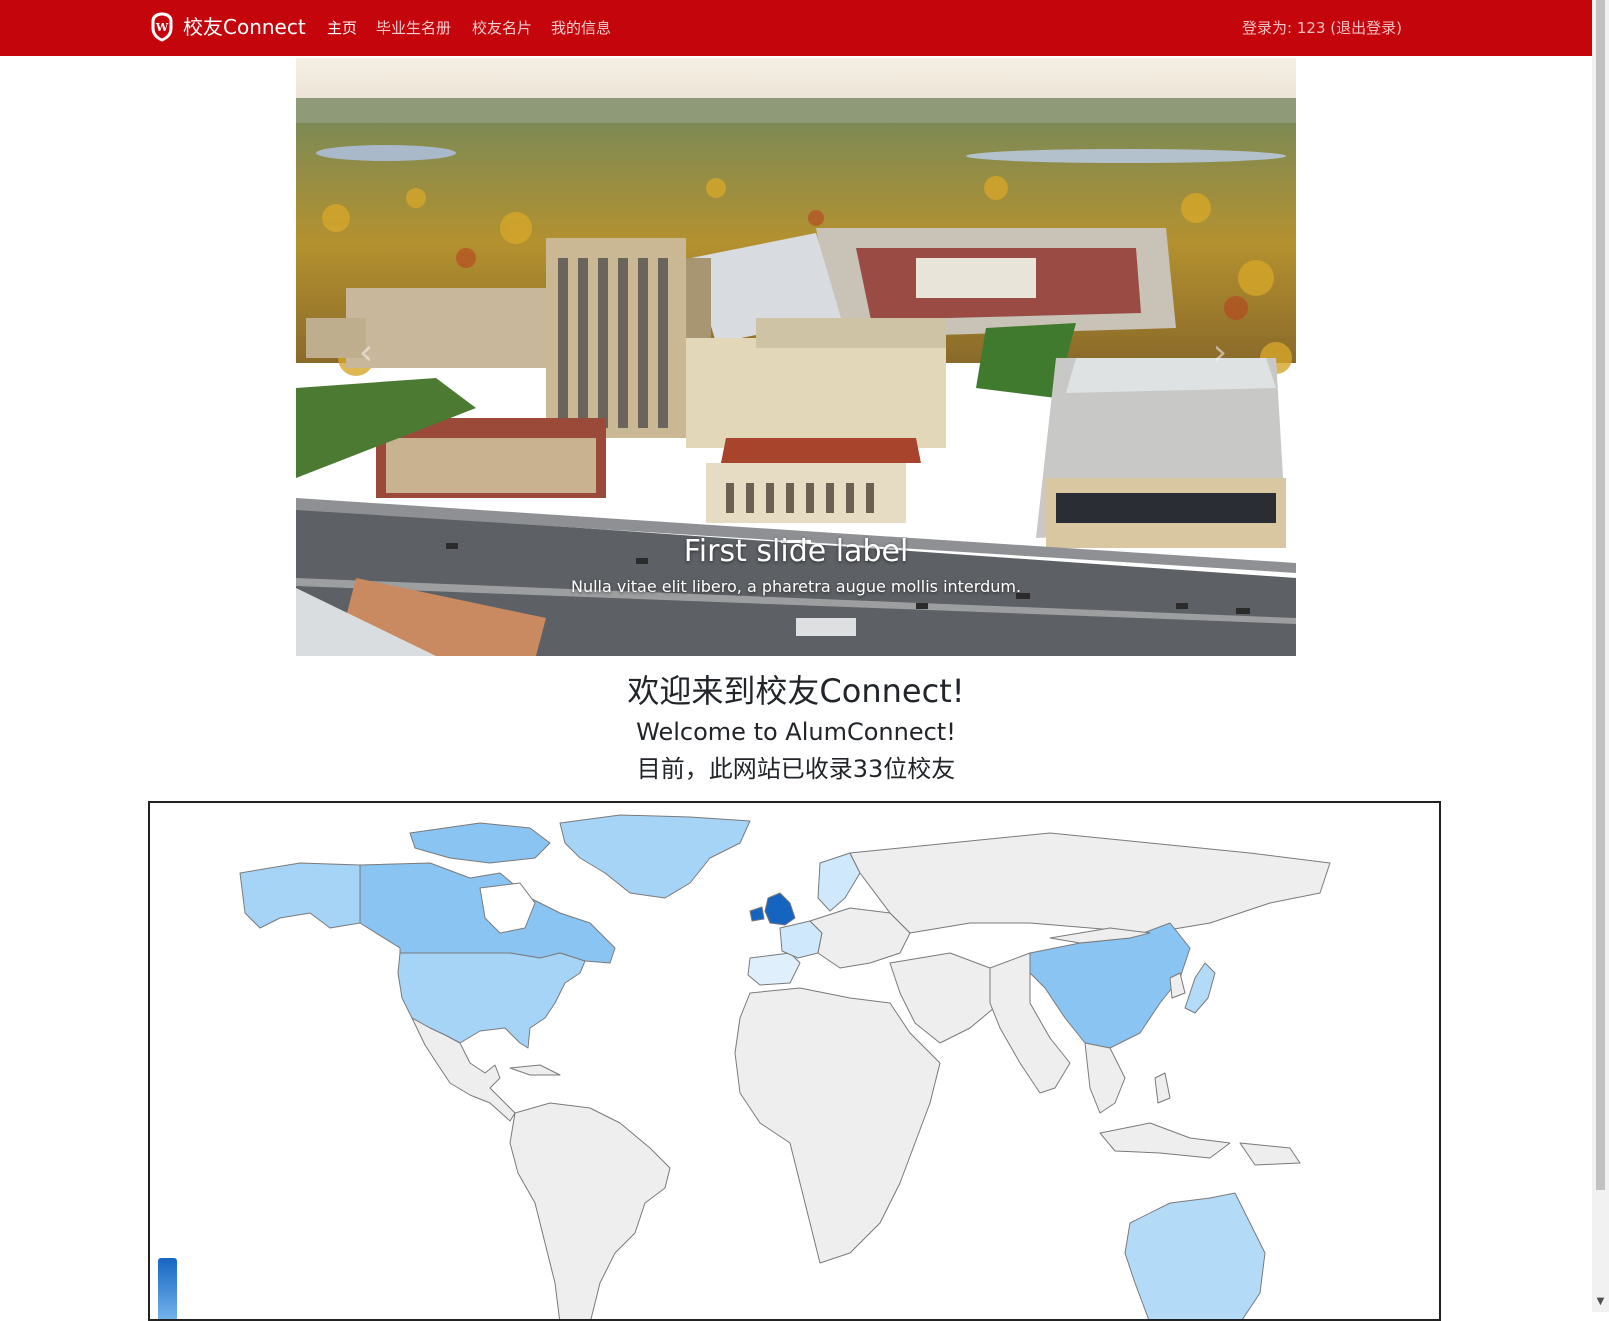 The width and height of the screenshot is (1609, 1321). I want to click on country-korea, so click(1177, 985).